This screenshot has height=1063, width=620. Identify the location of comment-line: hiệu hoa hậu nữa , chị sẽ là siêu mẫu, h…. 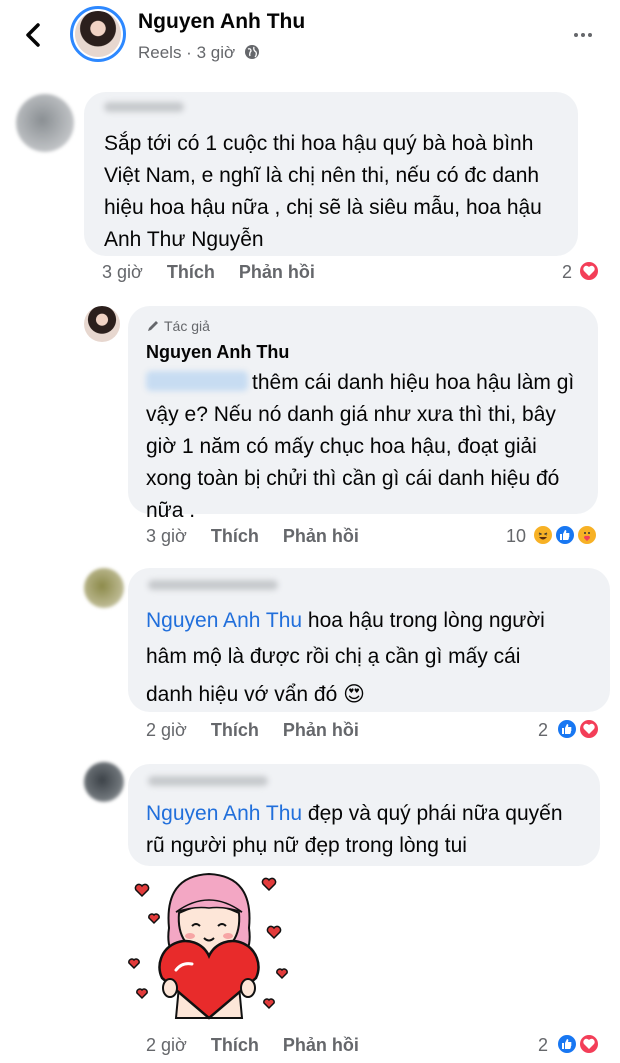
(323, 207).